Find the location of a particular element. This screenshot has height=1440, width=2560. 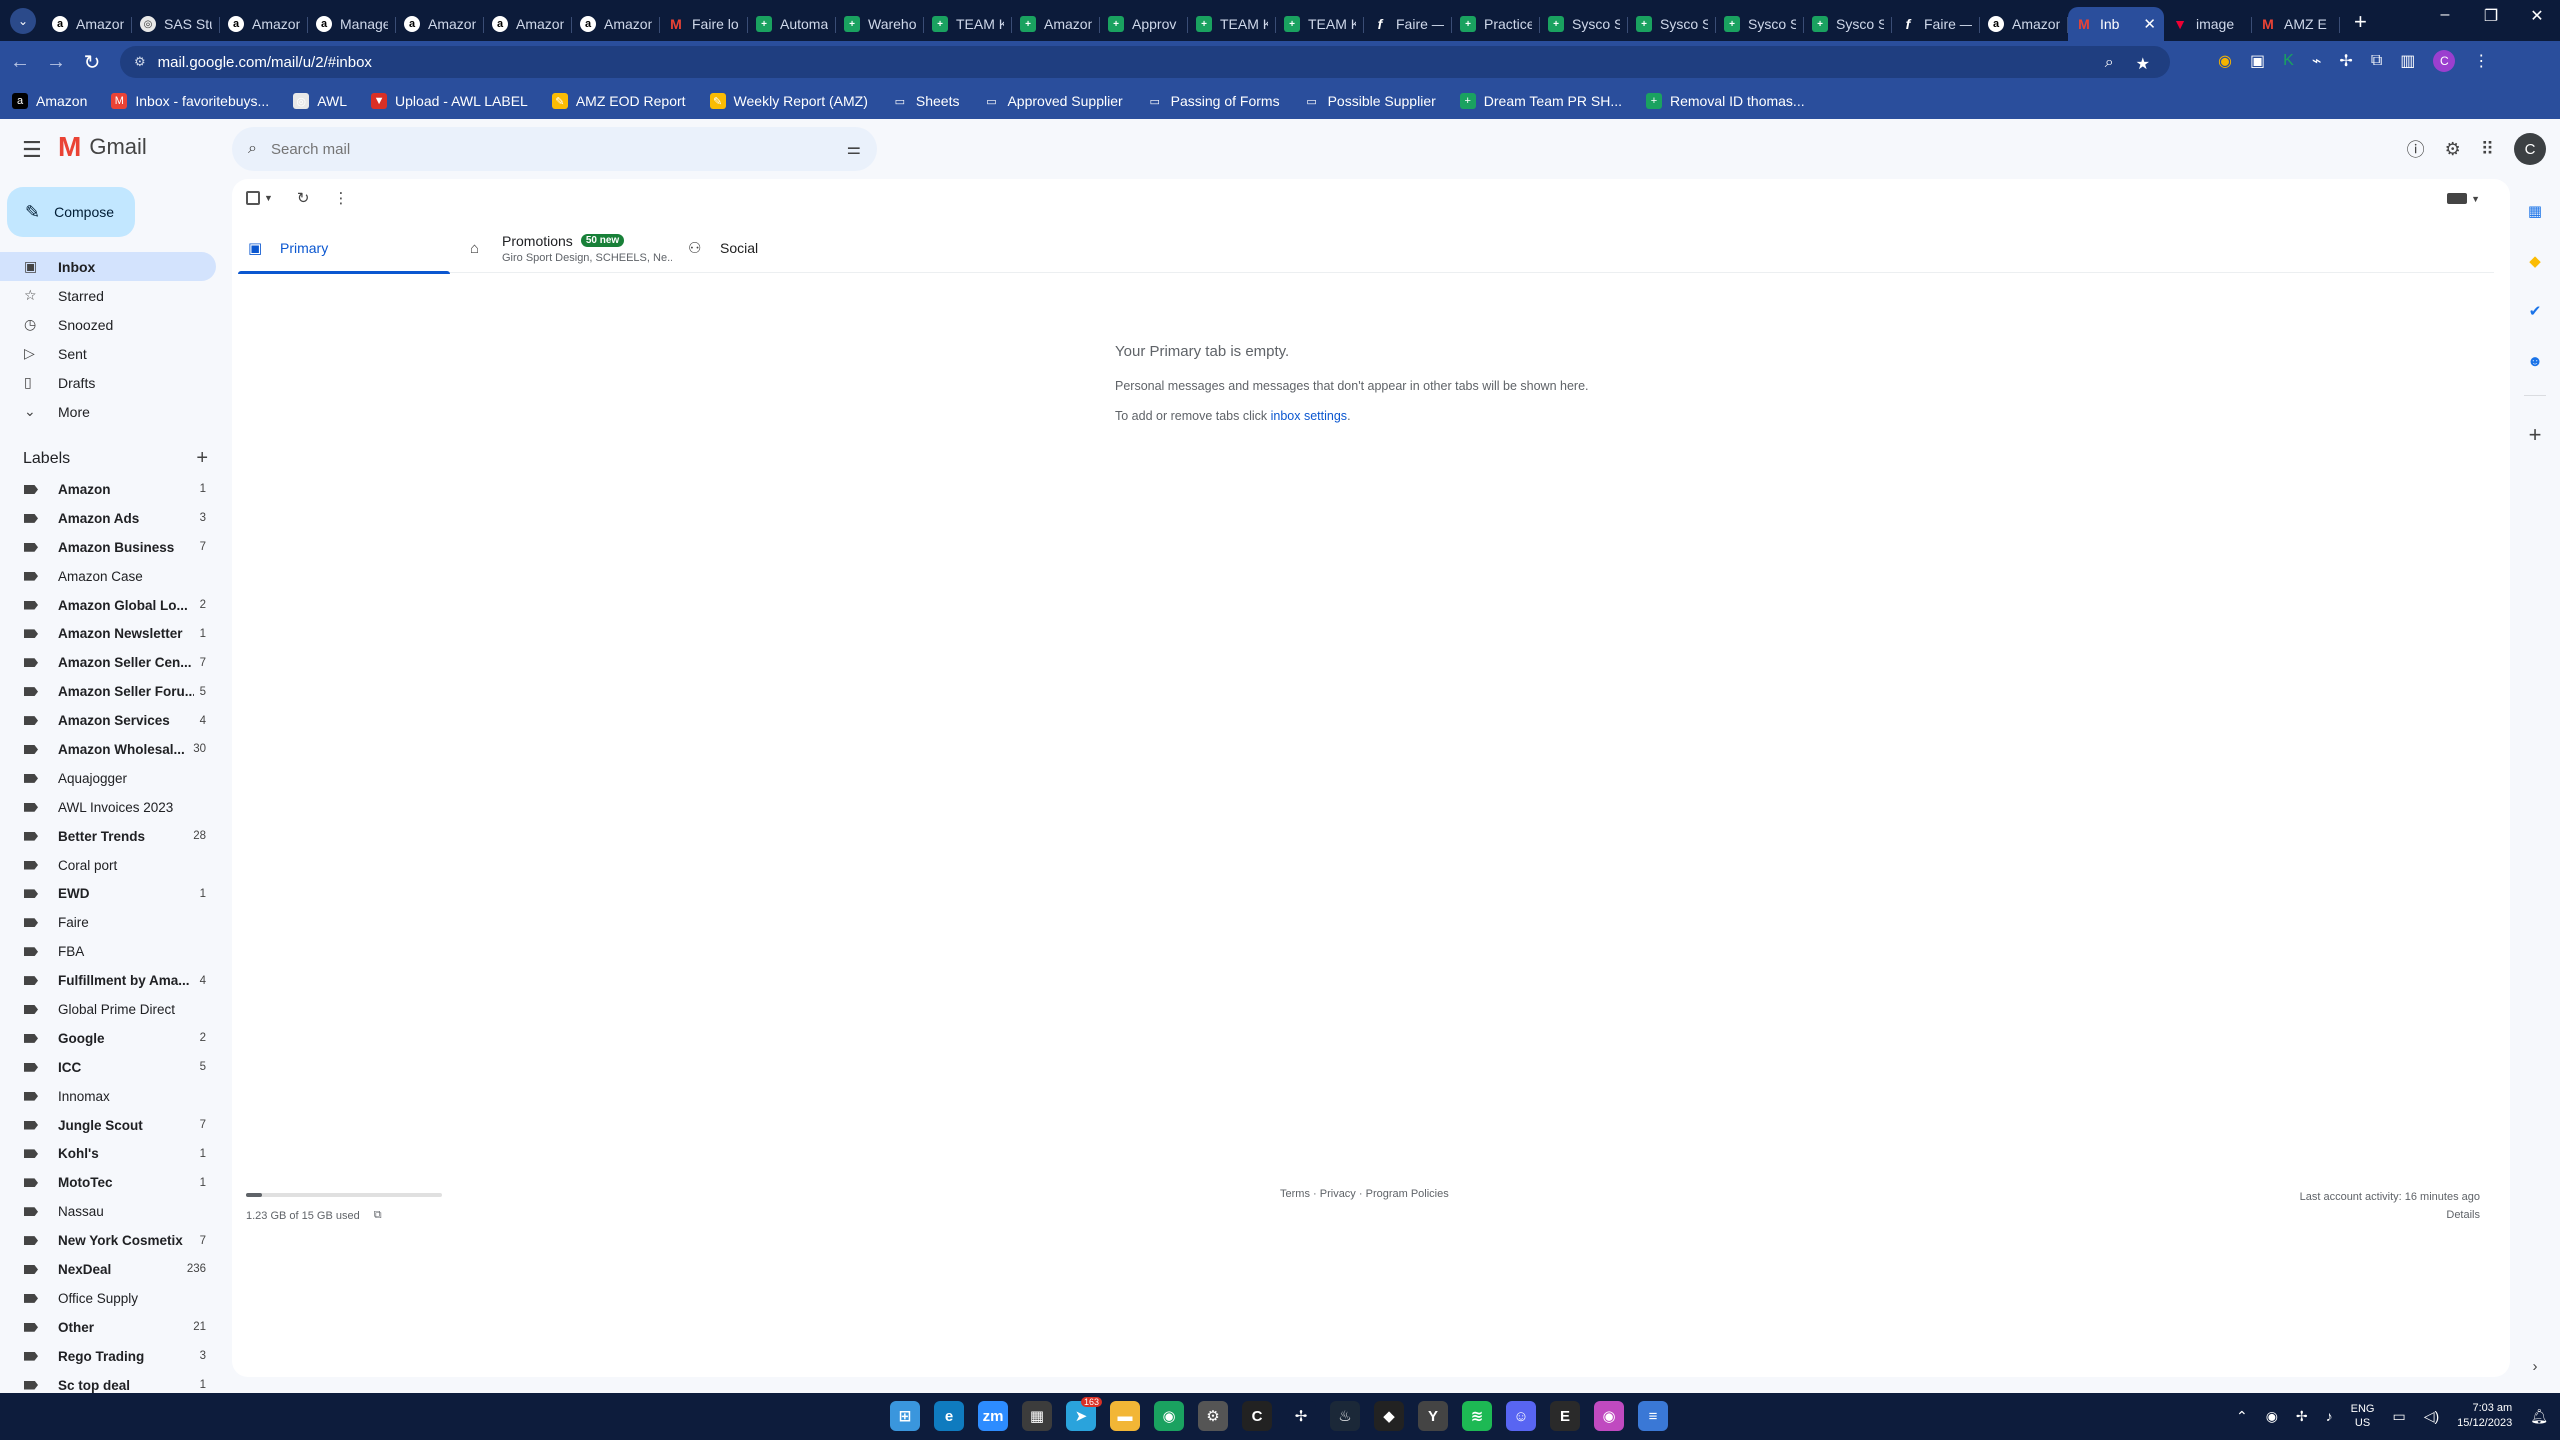

tab-social: ⚇ Social is located at coordinates (778, 248).